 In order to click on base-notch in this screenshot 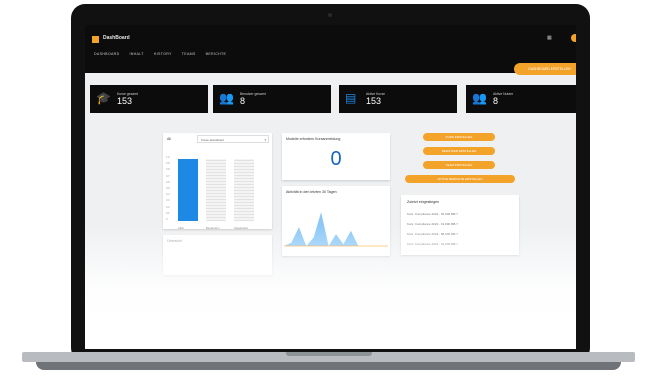, I will do `click(329, 354)`.